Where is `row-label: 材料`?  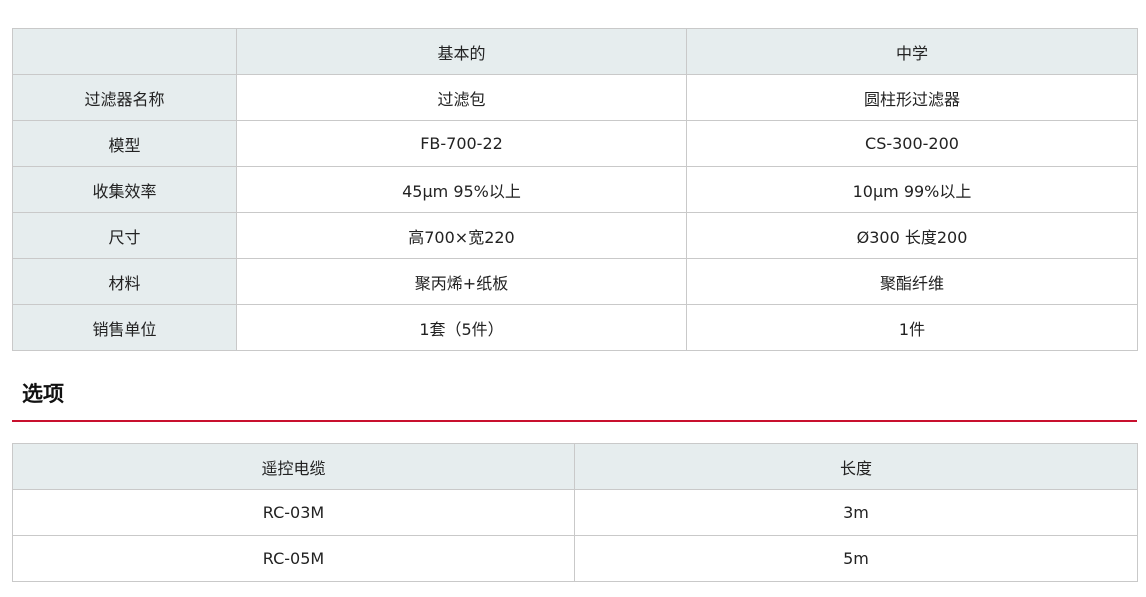
row-label: 材料 is located at coordinates (124, 281).